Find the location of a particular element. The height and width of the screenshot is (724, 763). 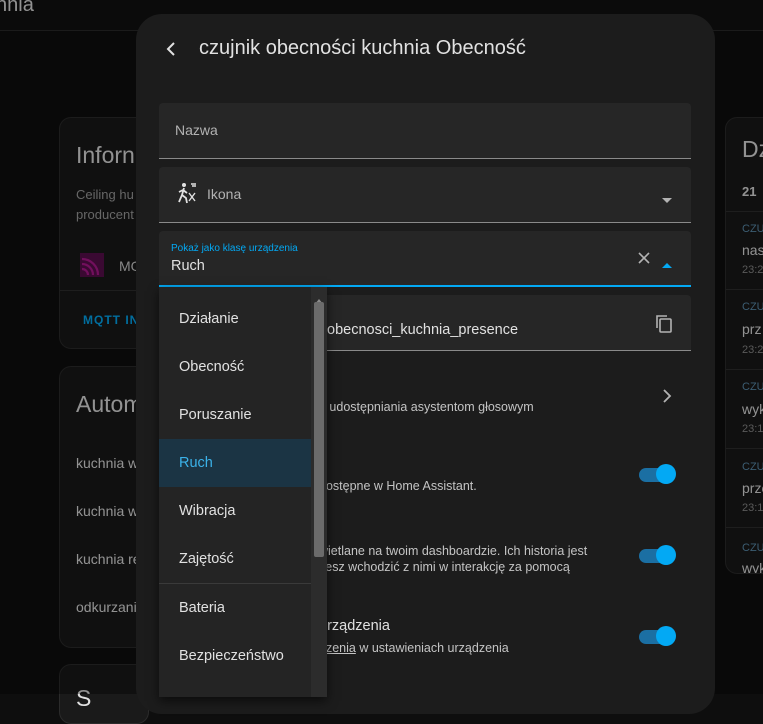

visible-toggle is located at coordinates (657, 554).